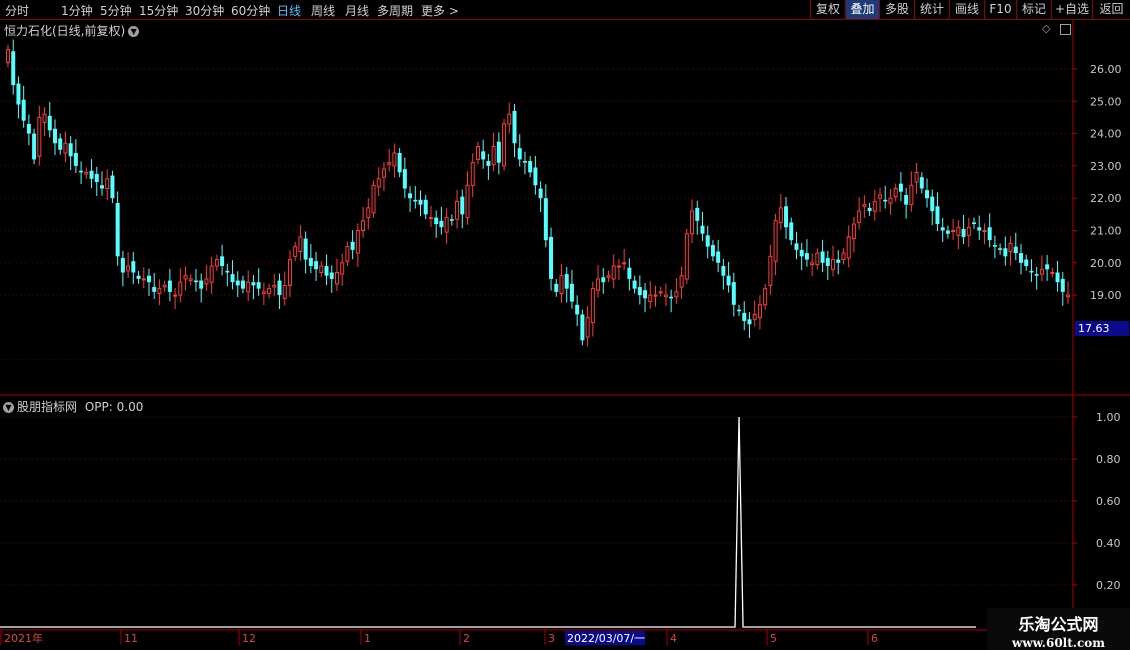  What do you see at coordinates (1058, 643) in the screenshot?
I see `watermark-line2: www.60lt.com` at bounding box center [1058, 643].